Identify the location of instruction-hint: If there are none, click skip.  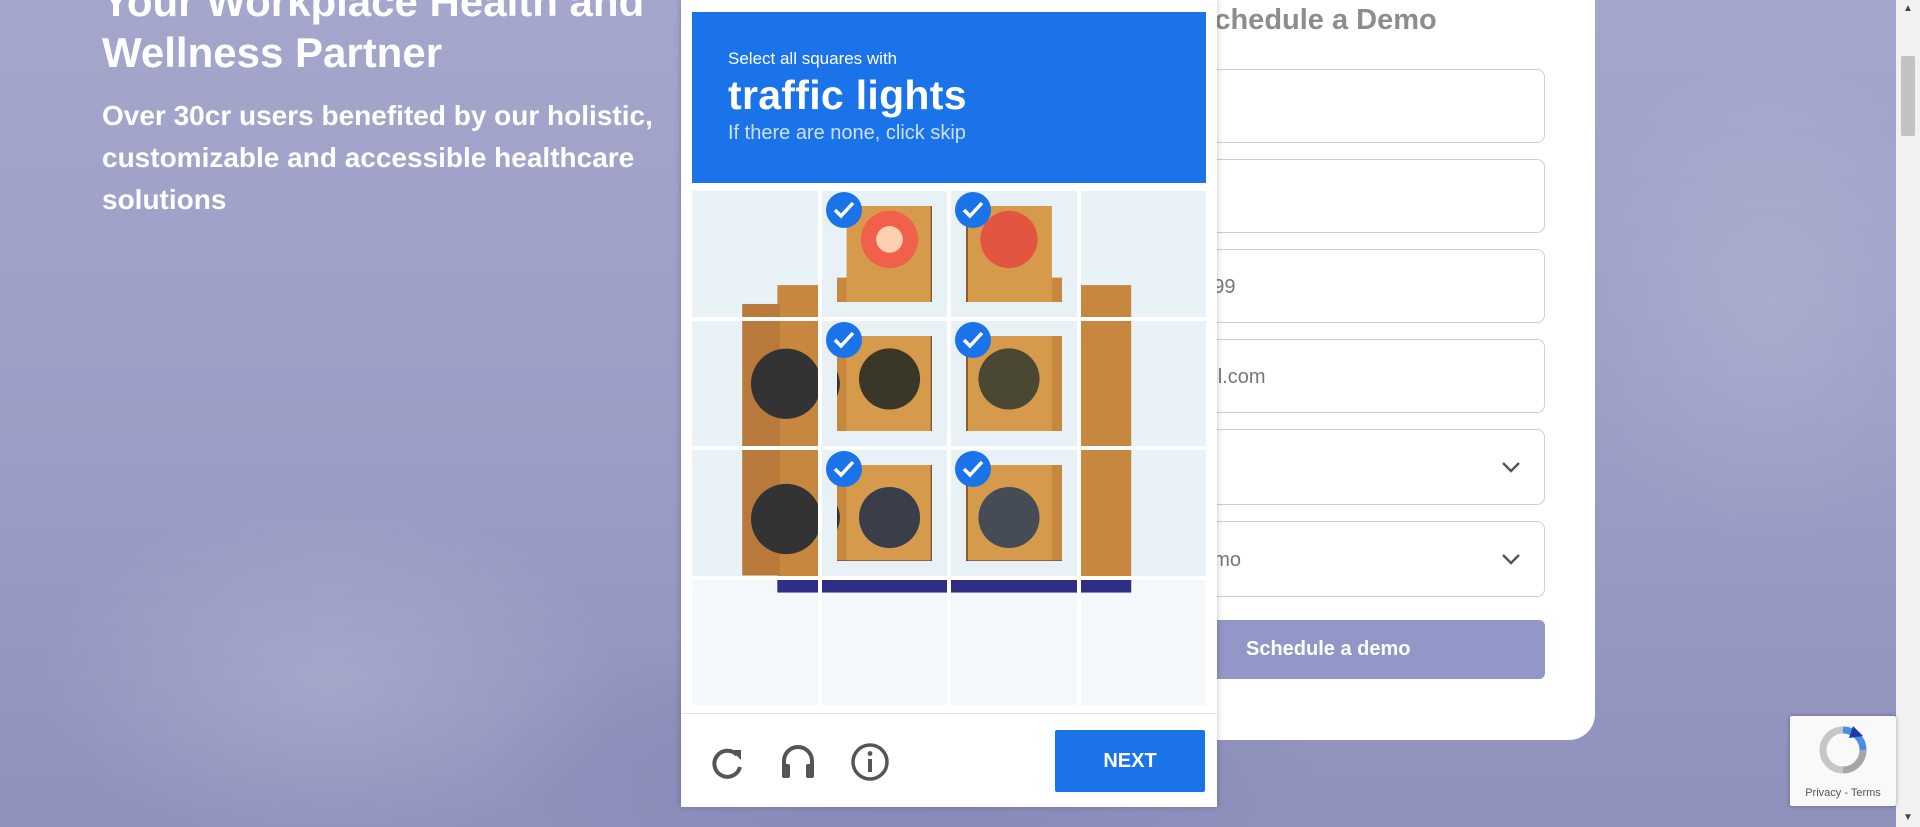
(847, 133).